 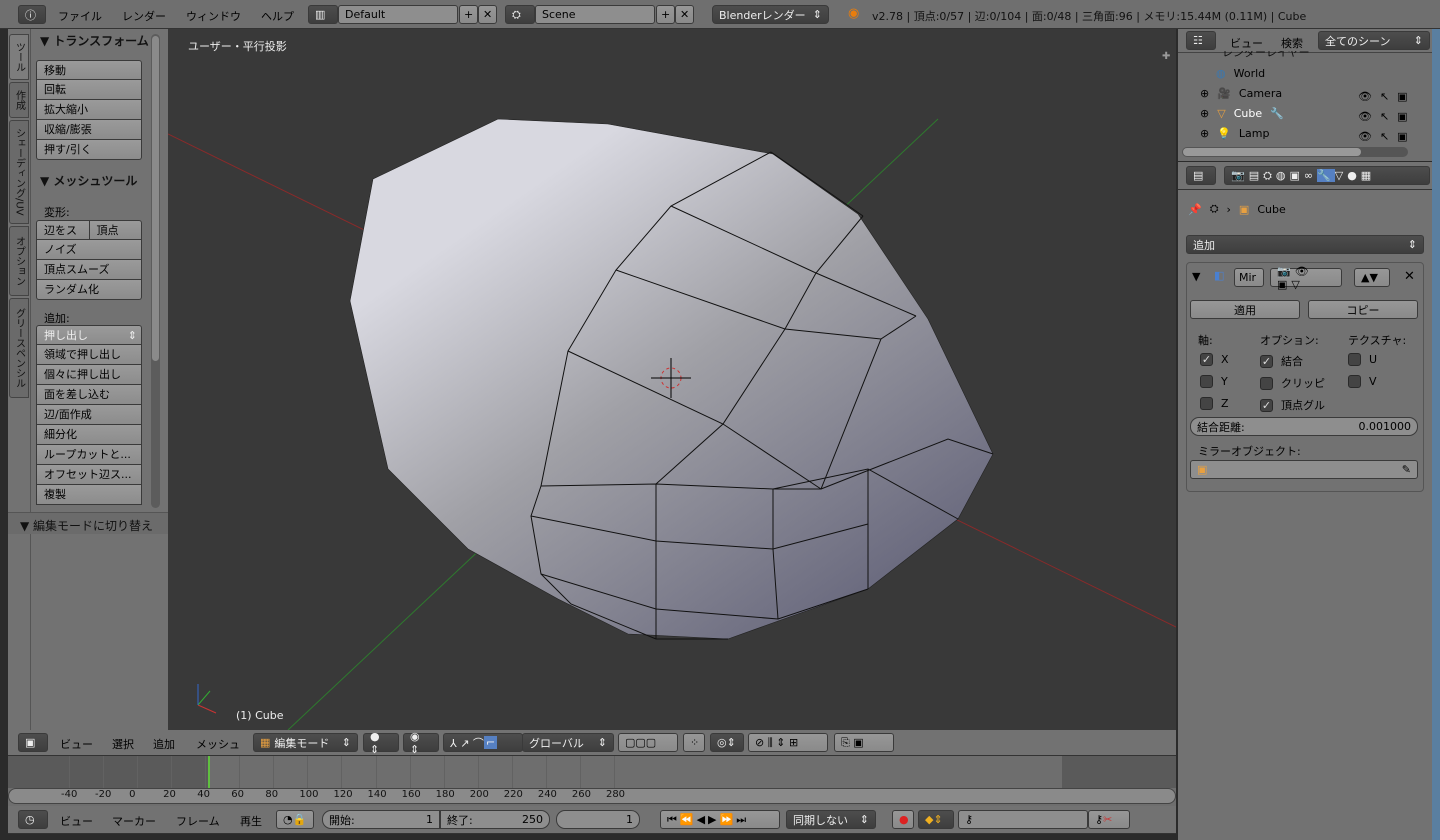 What do you see at coordinates (1242, 113) in the screenshot?
I see `outliner-item-cube: ⊕ ▽ Cube 🔧` at bounding box center [1242, 113].